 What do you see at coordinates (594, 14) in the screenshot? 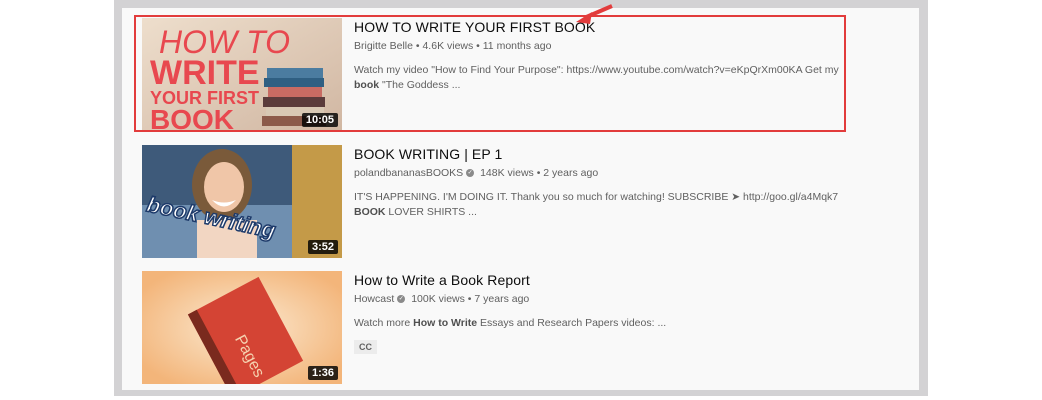
I see `annotation-arrow-icon` at bounding box center [594, 14].